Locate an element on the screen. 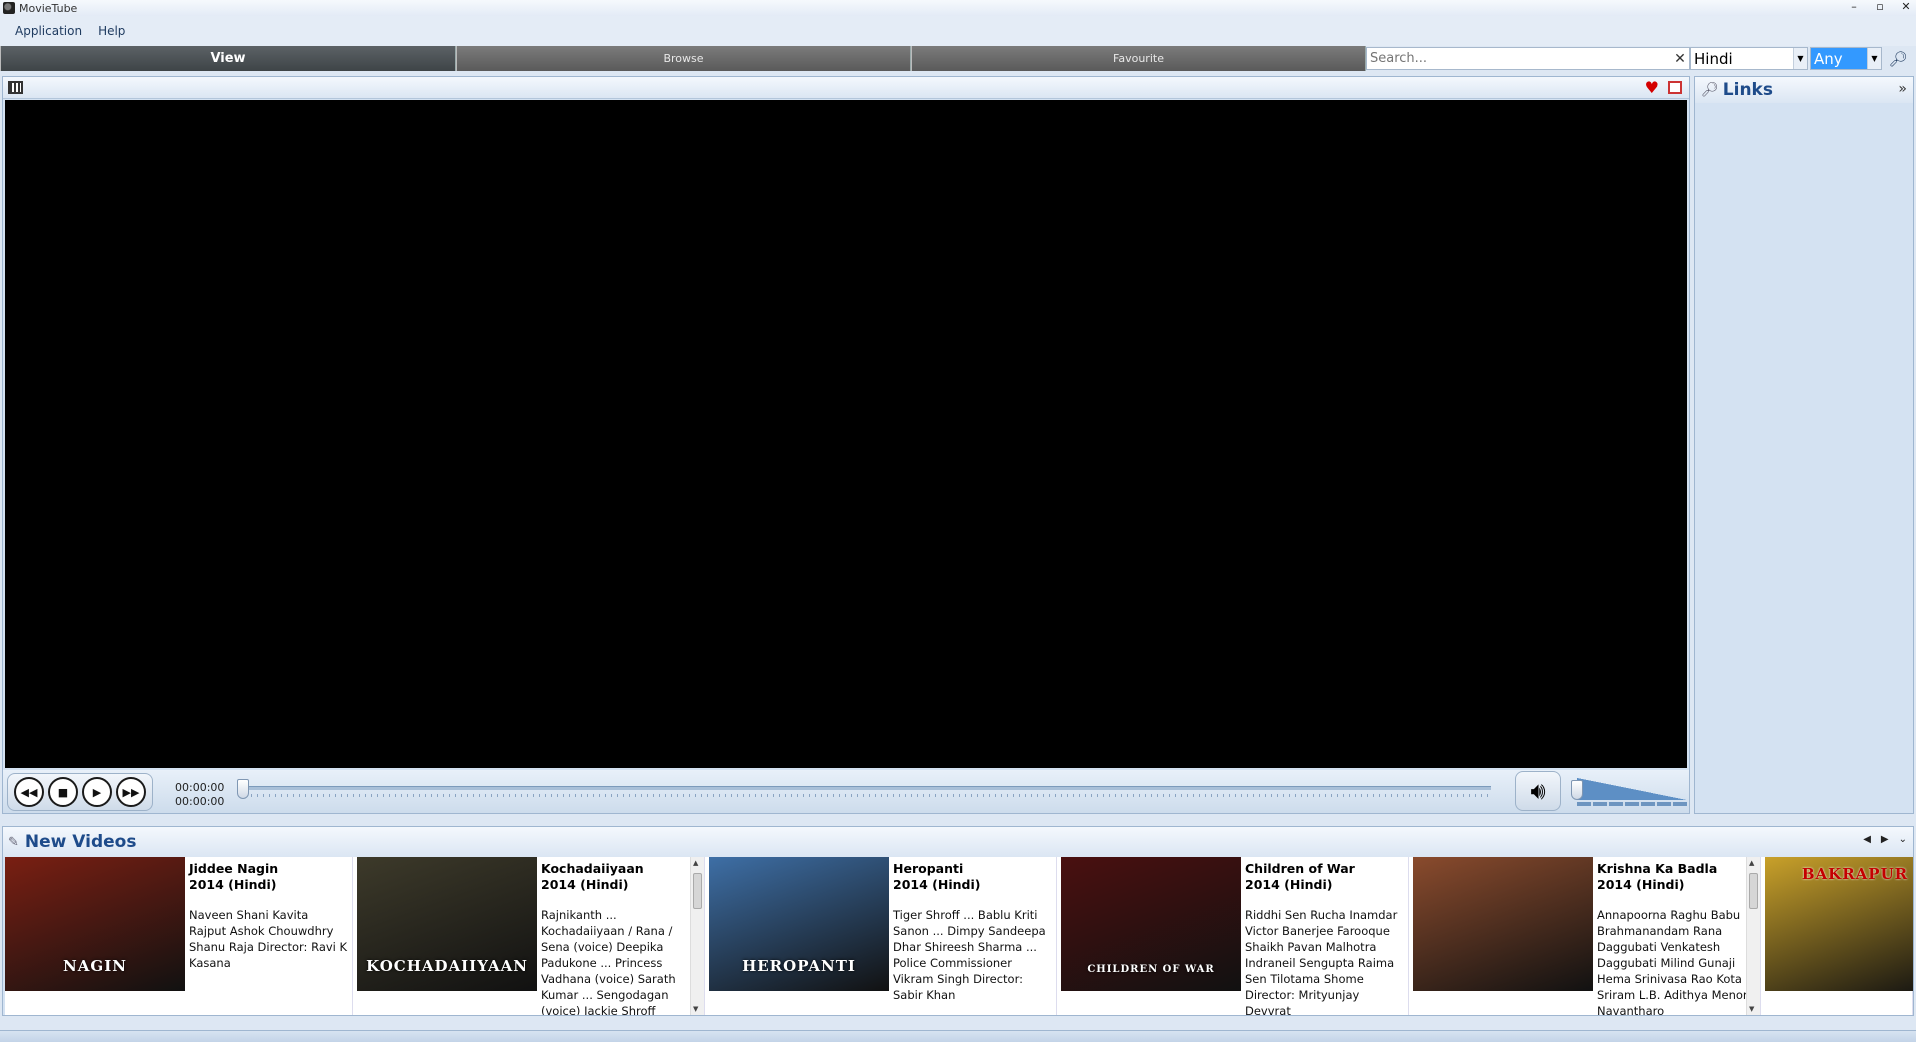  video-card: BAKRAPUR is located at coordinates (1839, 936).